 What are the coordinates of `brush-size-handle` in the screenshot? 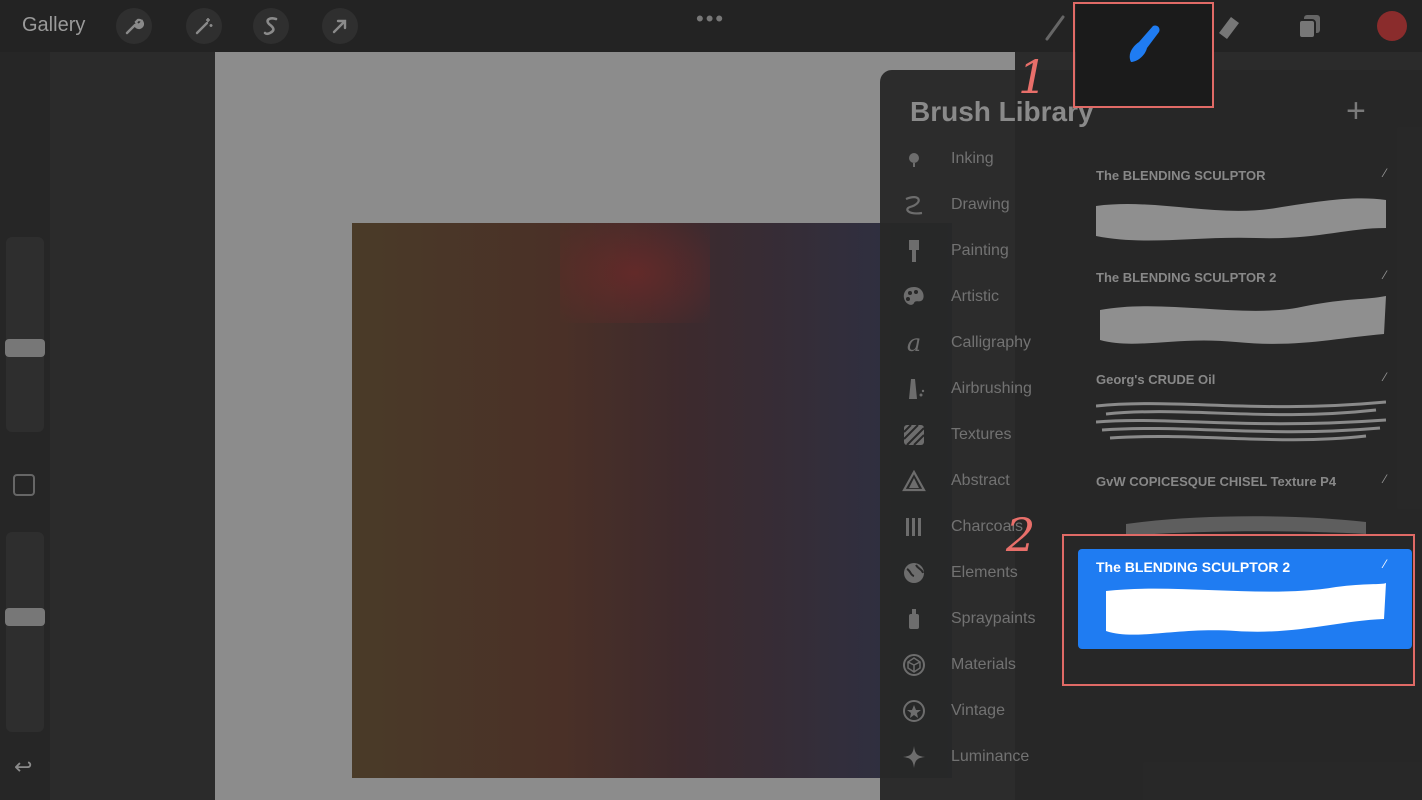 It's located at (25, 348).